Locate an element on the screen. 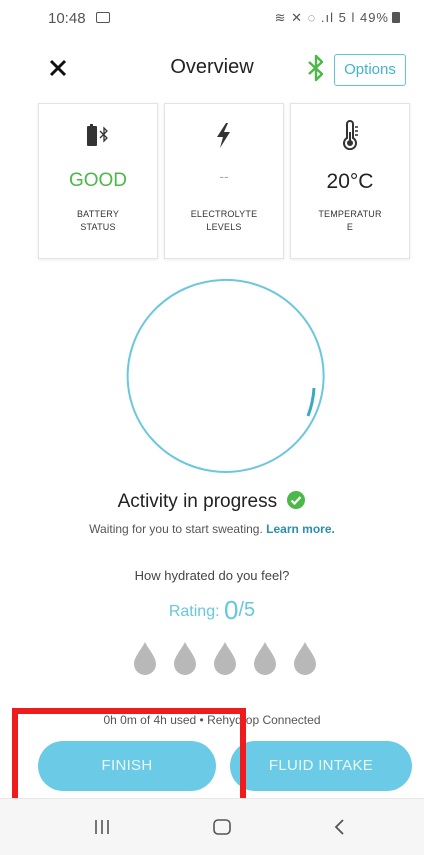  system-nav-bar is located at coordinates (212, 826).